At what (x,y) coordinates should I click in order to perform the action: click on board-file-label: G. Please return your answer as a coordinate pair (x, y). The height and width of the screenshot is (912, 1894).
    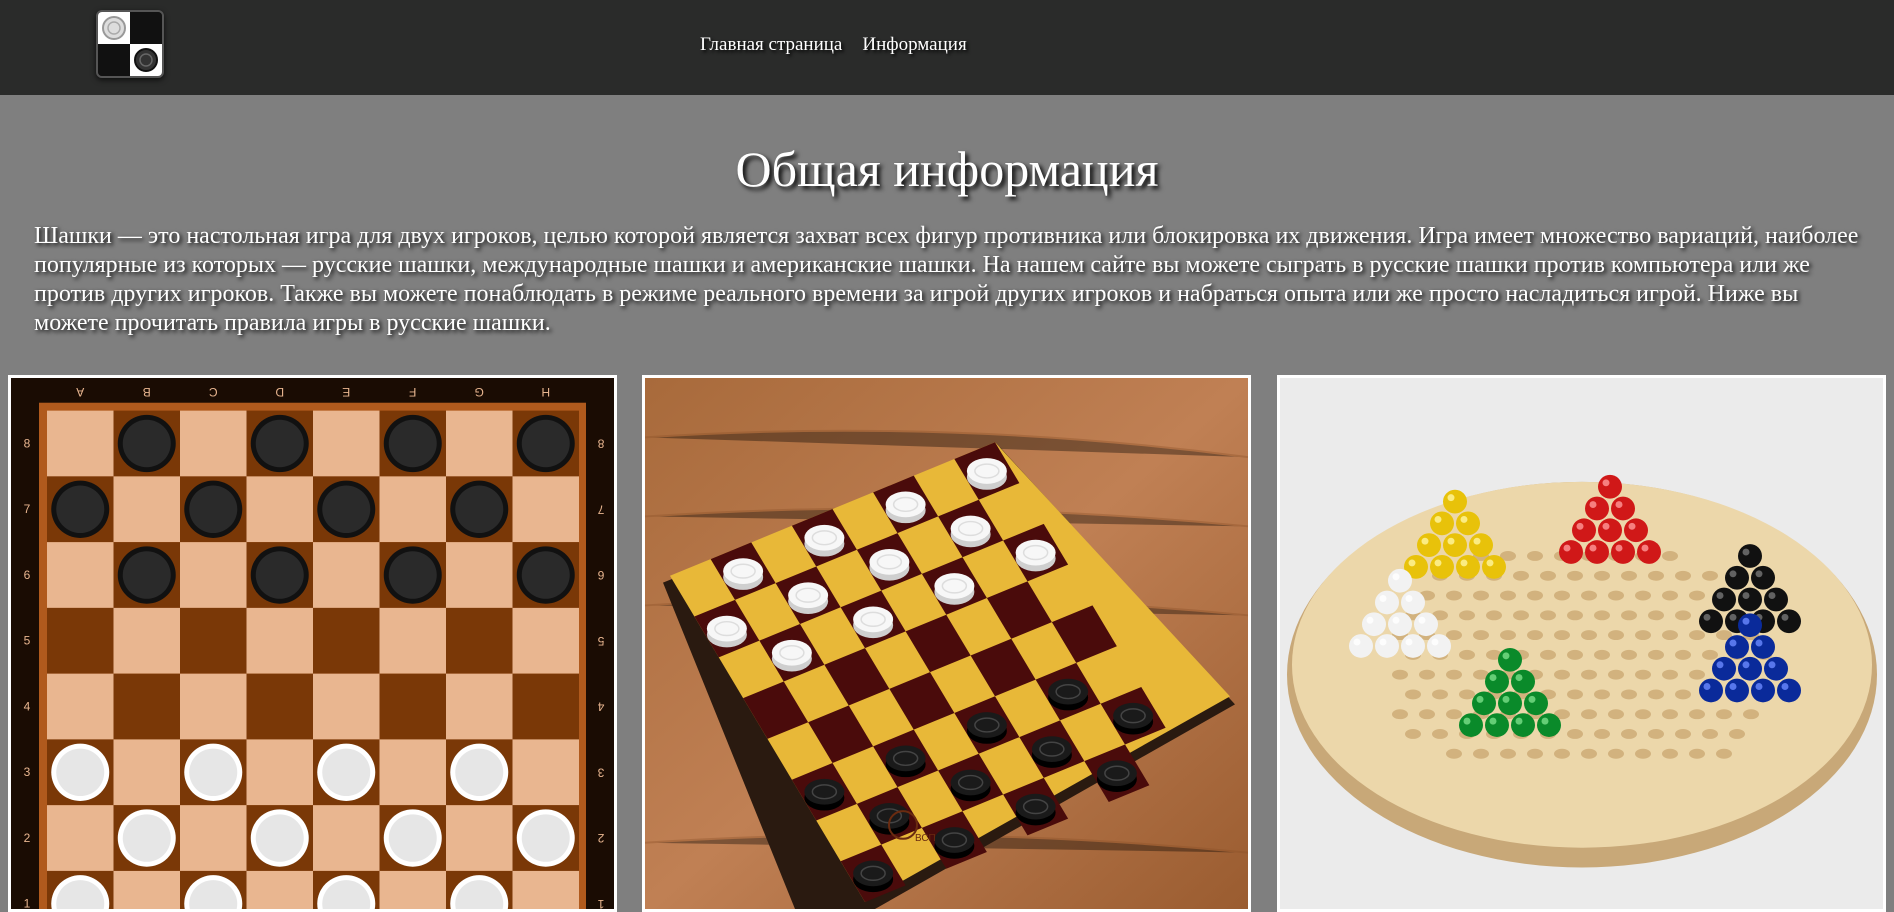
    Looking at the image, I should click on (479, 392).